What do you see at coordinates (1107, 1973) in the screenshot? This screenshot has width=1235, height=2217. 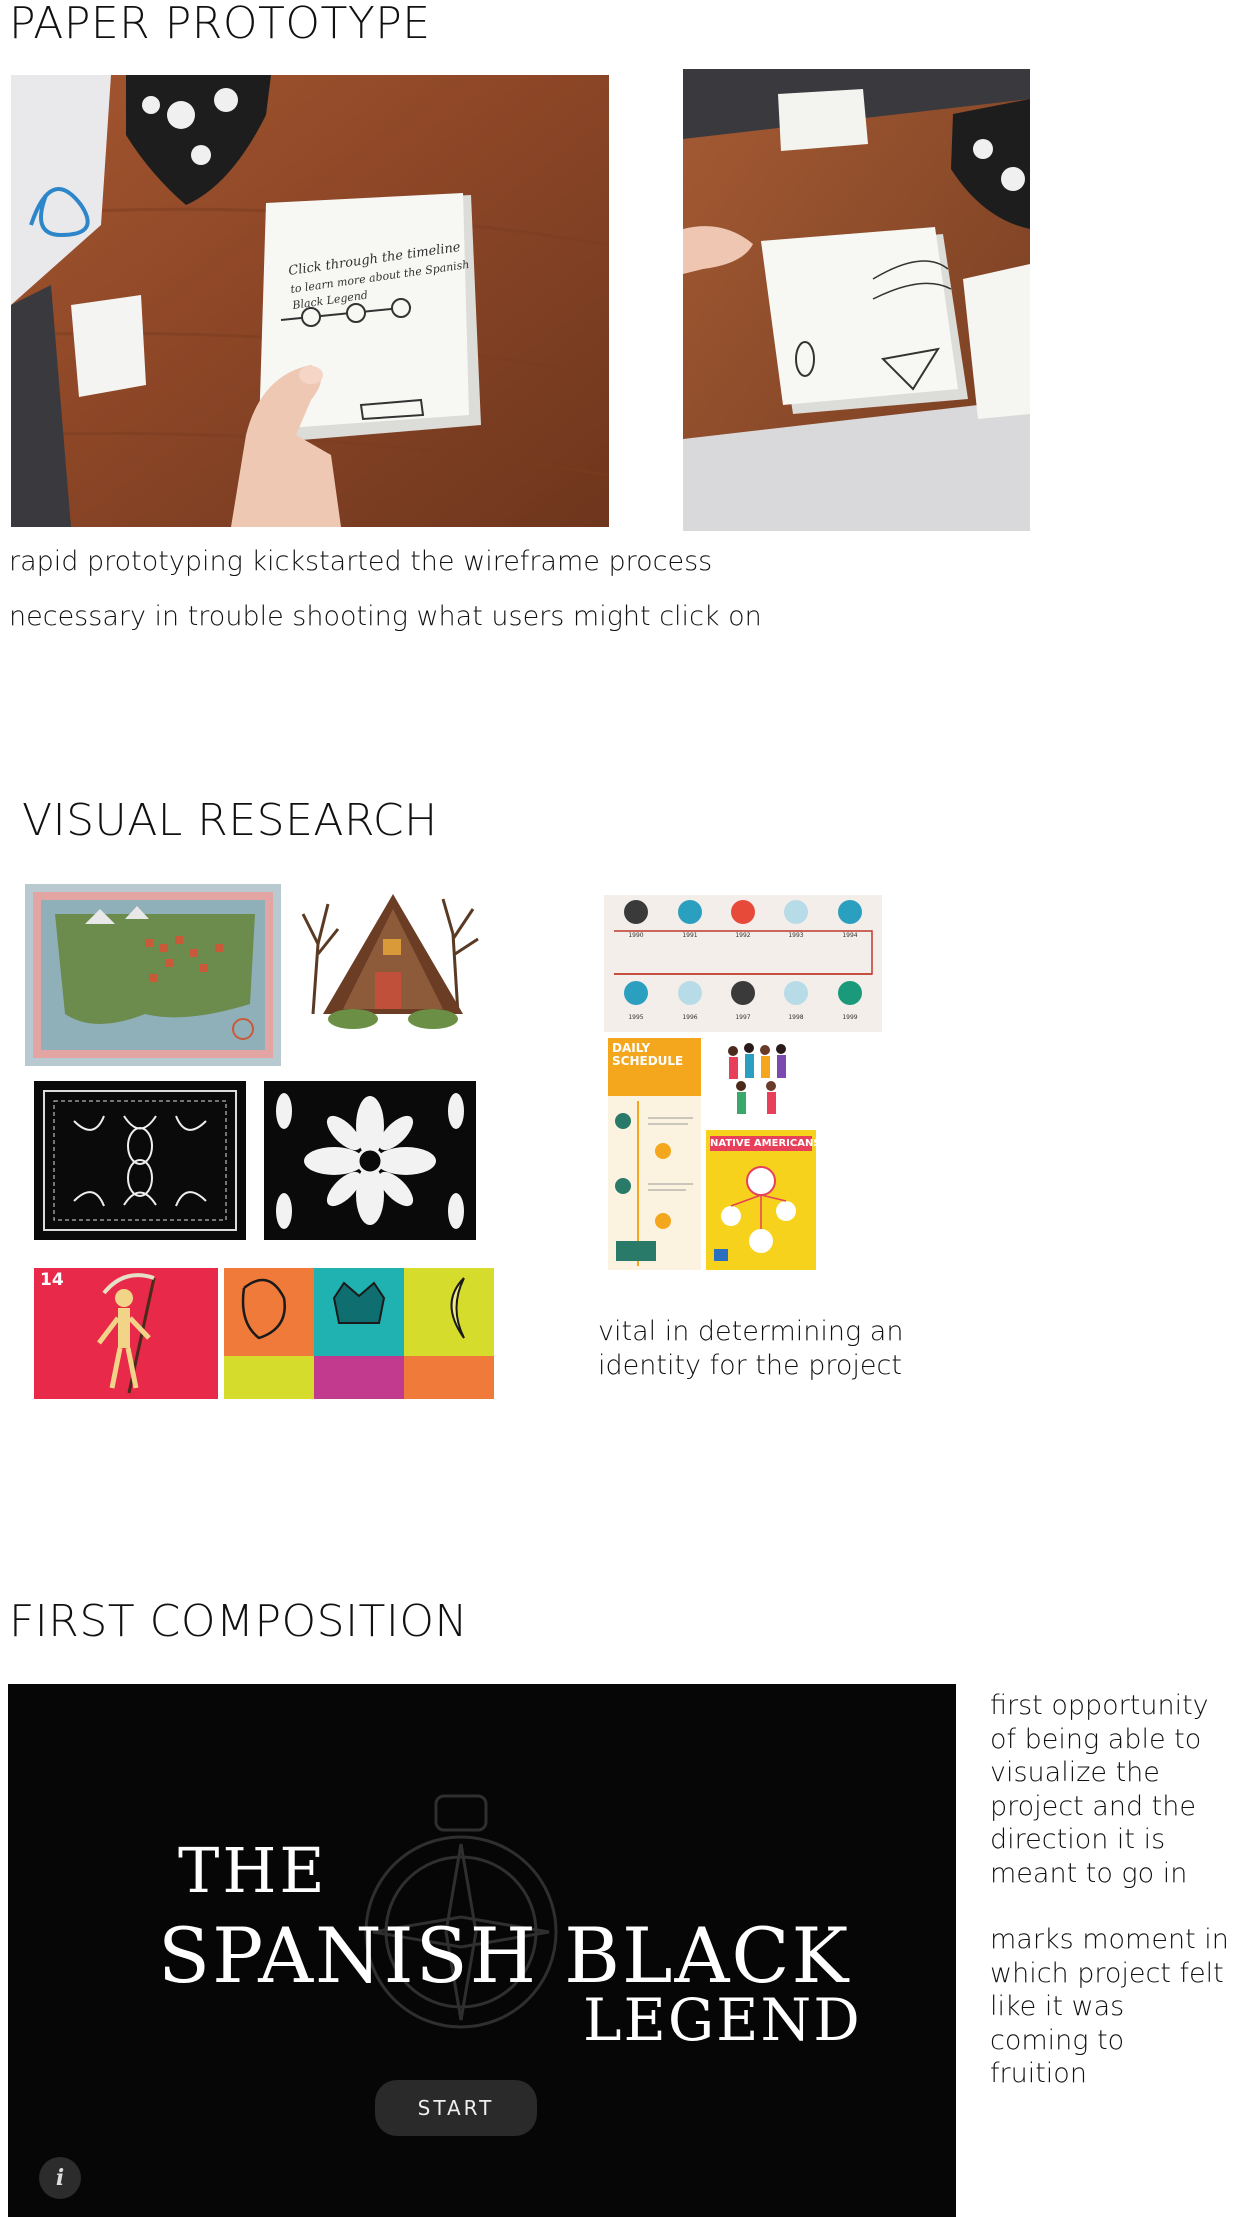 I see `note-2-line: which project felt` at bounding box center [1107, 1973].